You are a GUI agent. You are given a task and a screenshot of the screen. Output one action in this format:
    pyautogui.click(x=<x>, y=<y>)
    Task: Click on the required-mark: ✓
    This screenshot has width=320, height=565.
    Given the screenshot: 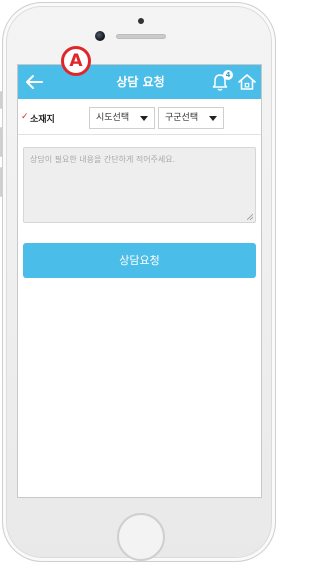 What is the action you would take?
    pyautogui.click(x=25, y=117)
    